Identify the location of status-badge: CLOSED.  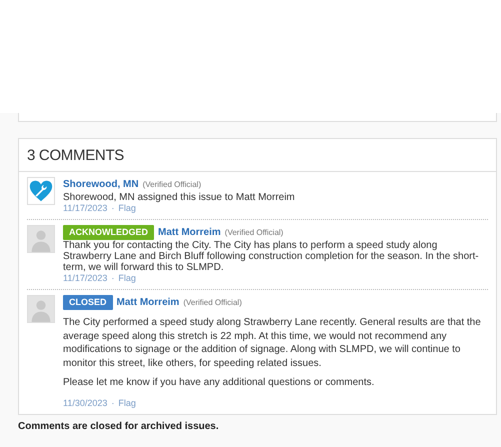
(88, 302).